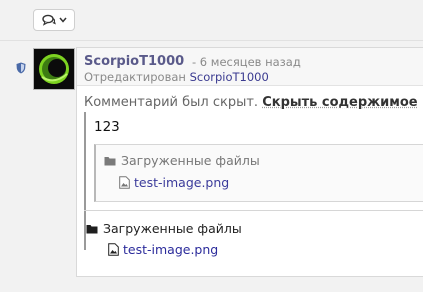  Describe the element at coordinates (135, 77) in the screenshot. I see `edited-label: Отредактирован` at that location.